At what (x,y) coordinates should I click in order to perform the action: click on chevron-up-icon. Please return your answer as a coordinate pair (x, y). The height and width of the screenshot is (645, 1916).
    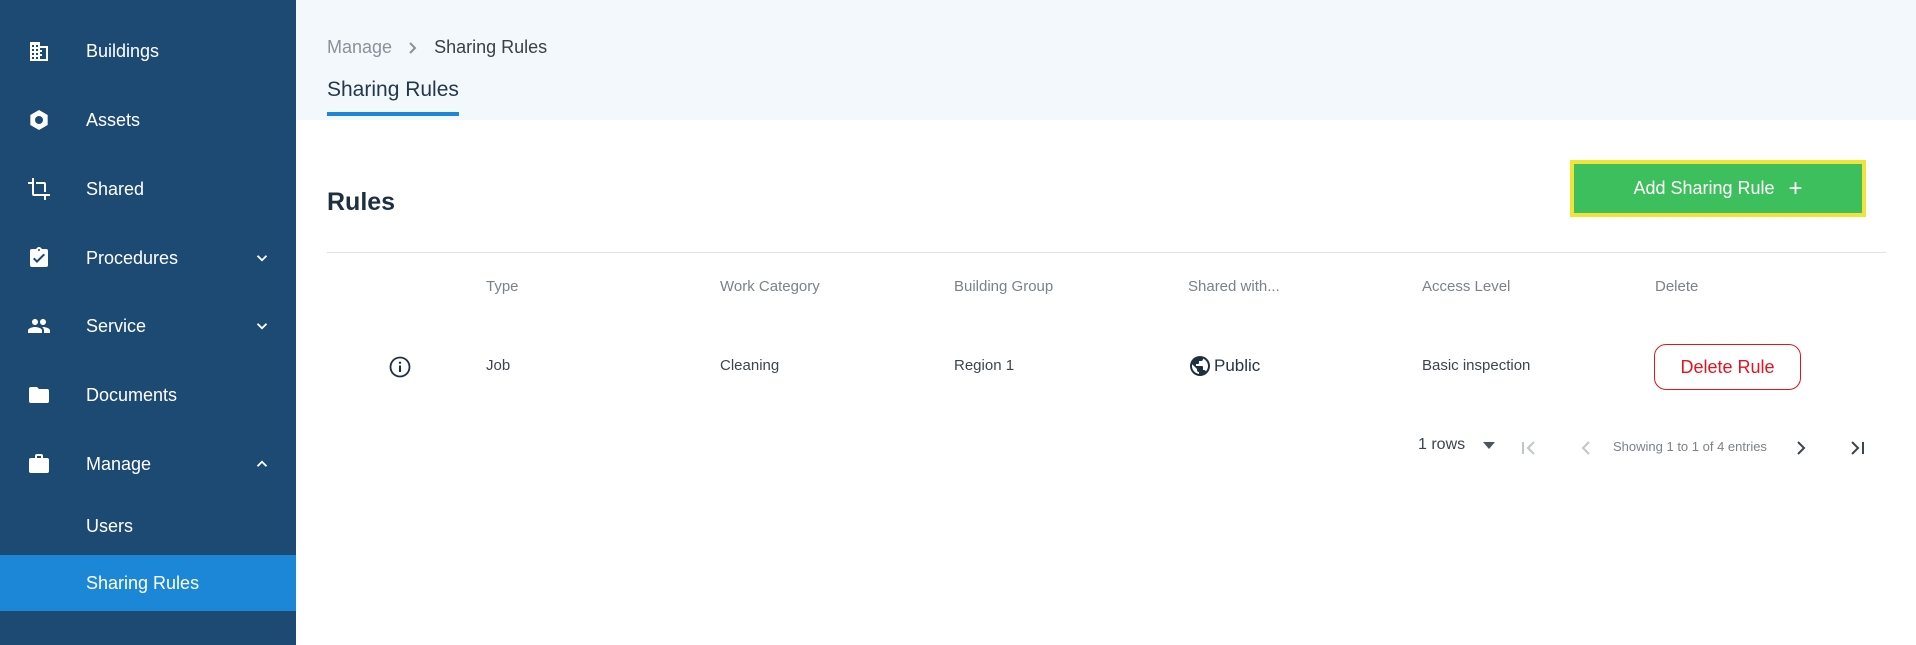
    Looking at the image, I should click on (262, 464).